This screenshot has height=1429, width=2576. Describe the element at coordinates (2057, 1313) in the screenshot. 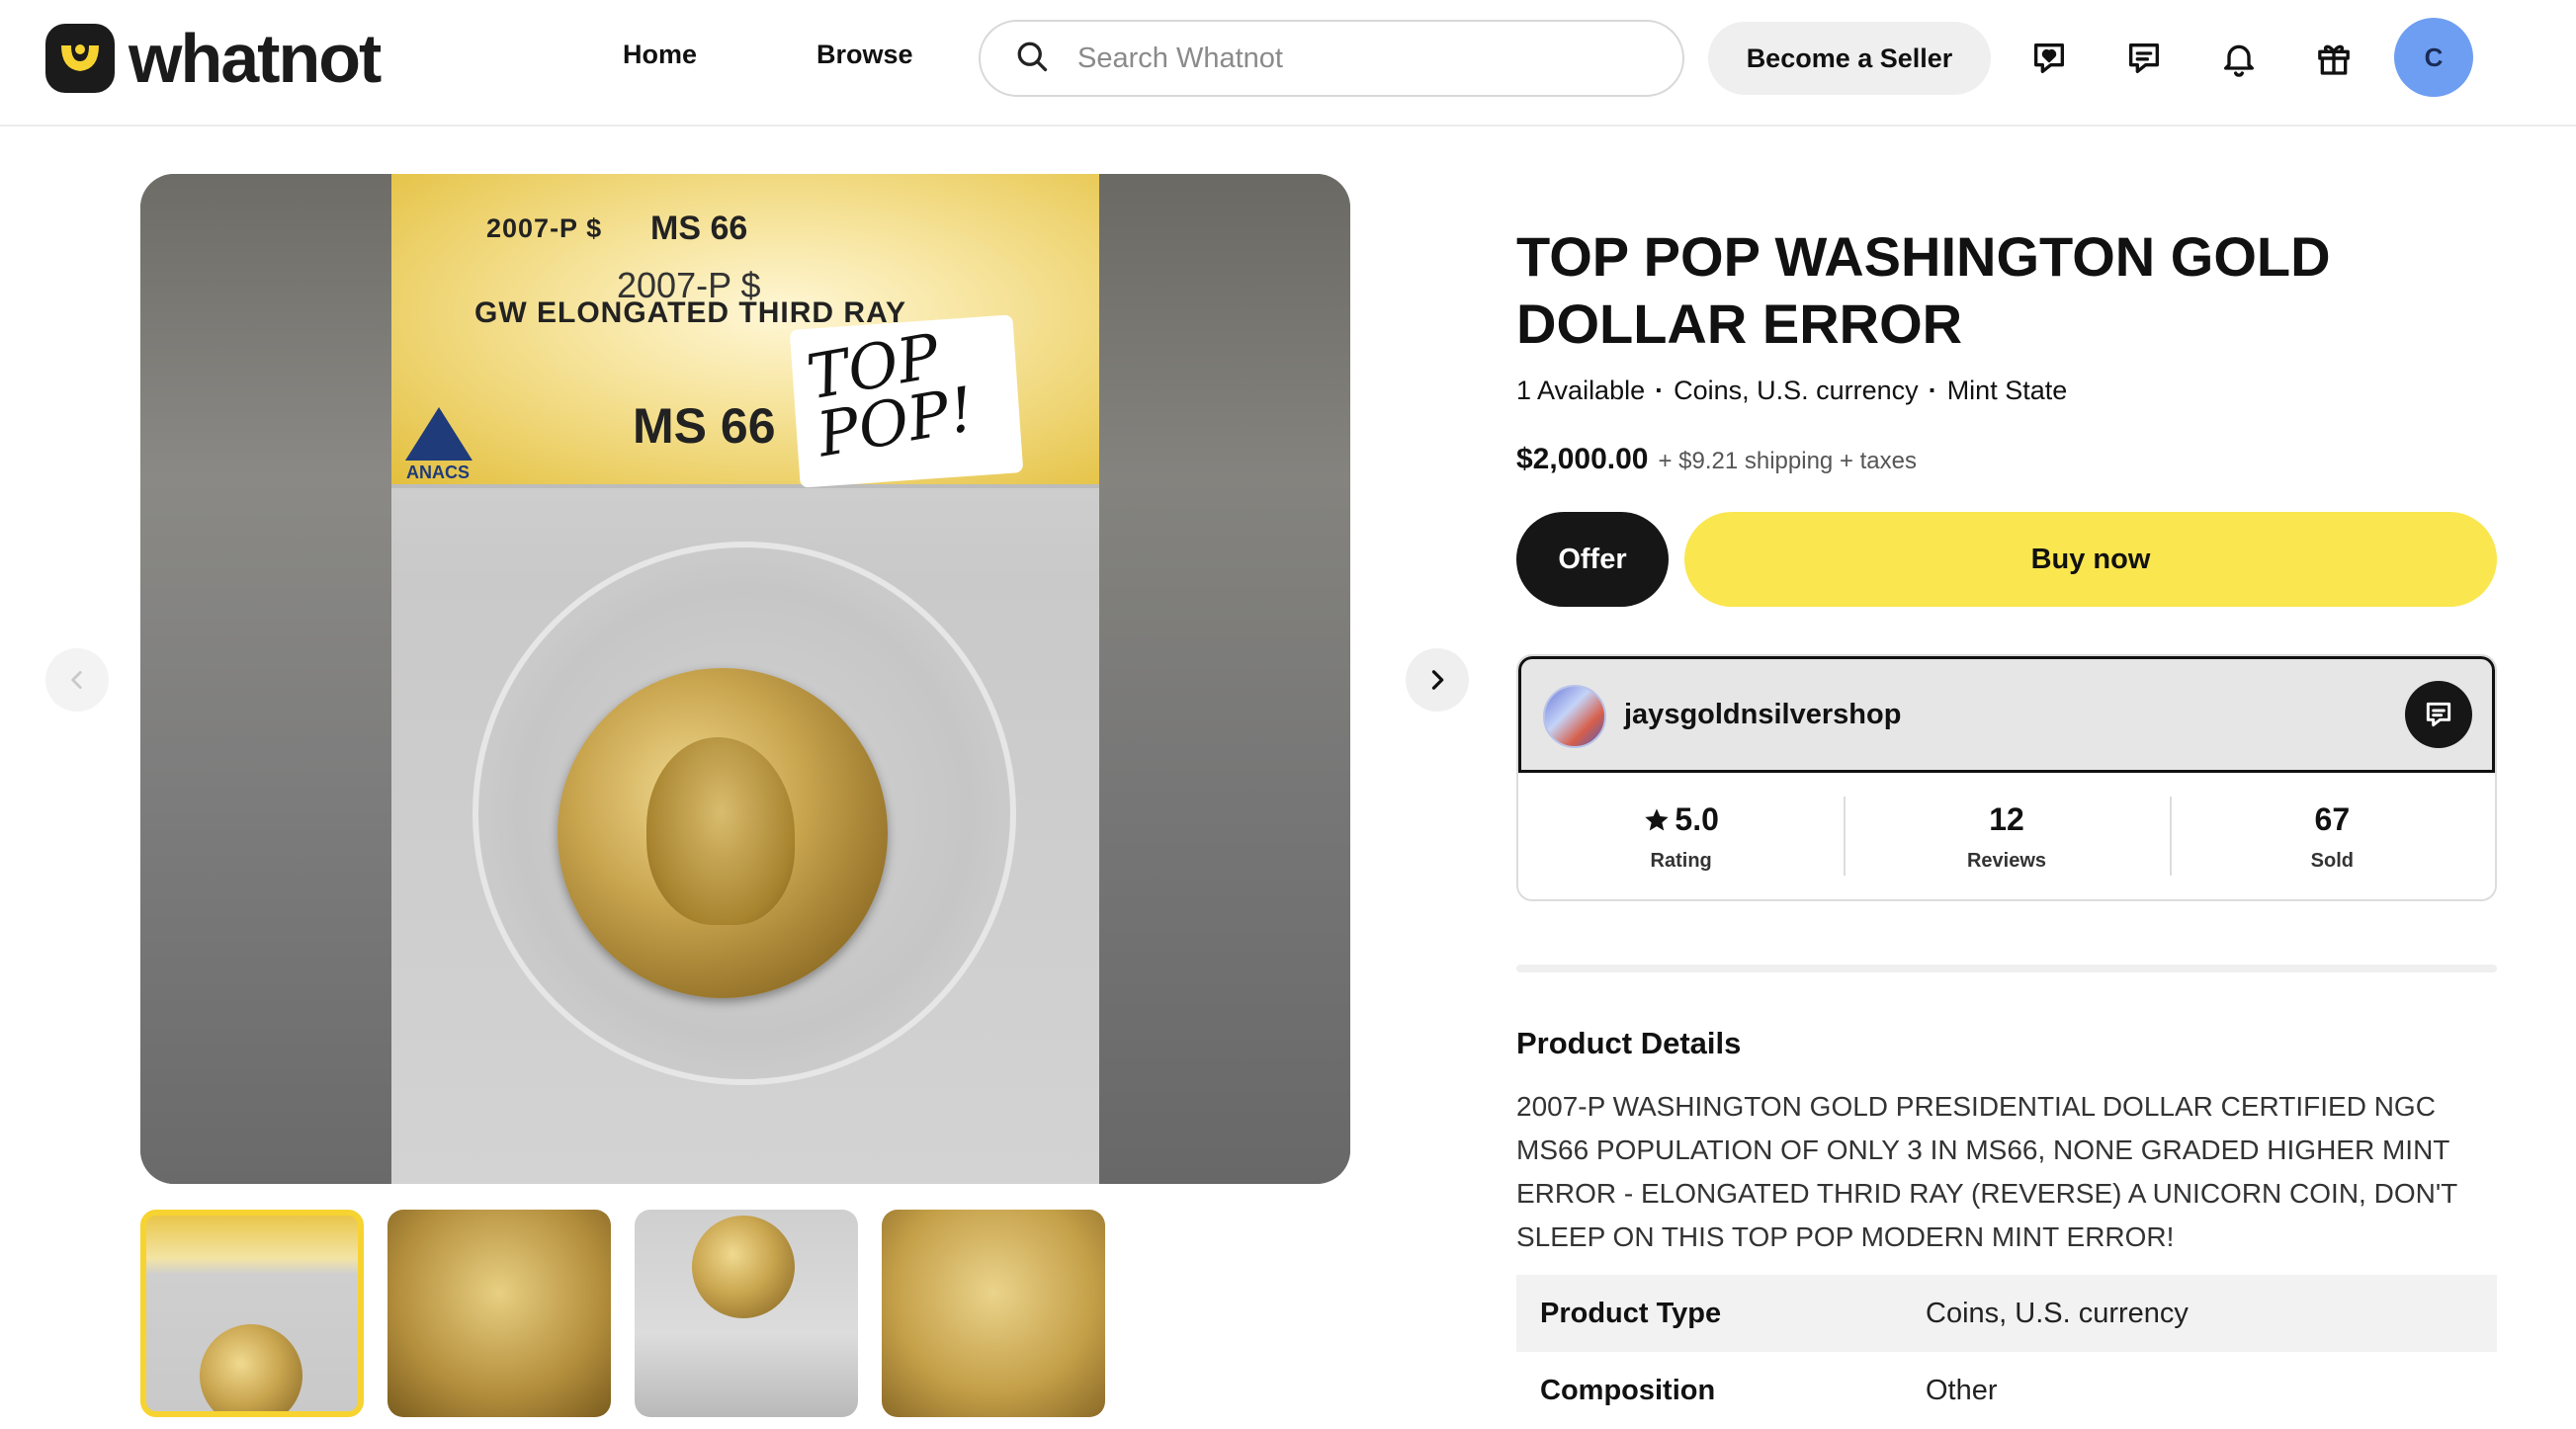

I see `detail-value: Coins, U.S. currency` at that location.